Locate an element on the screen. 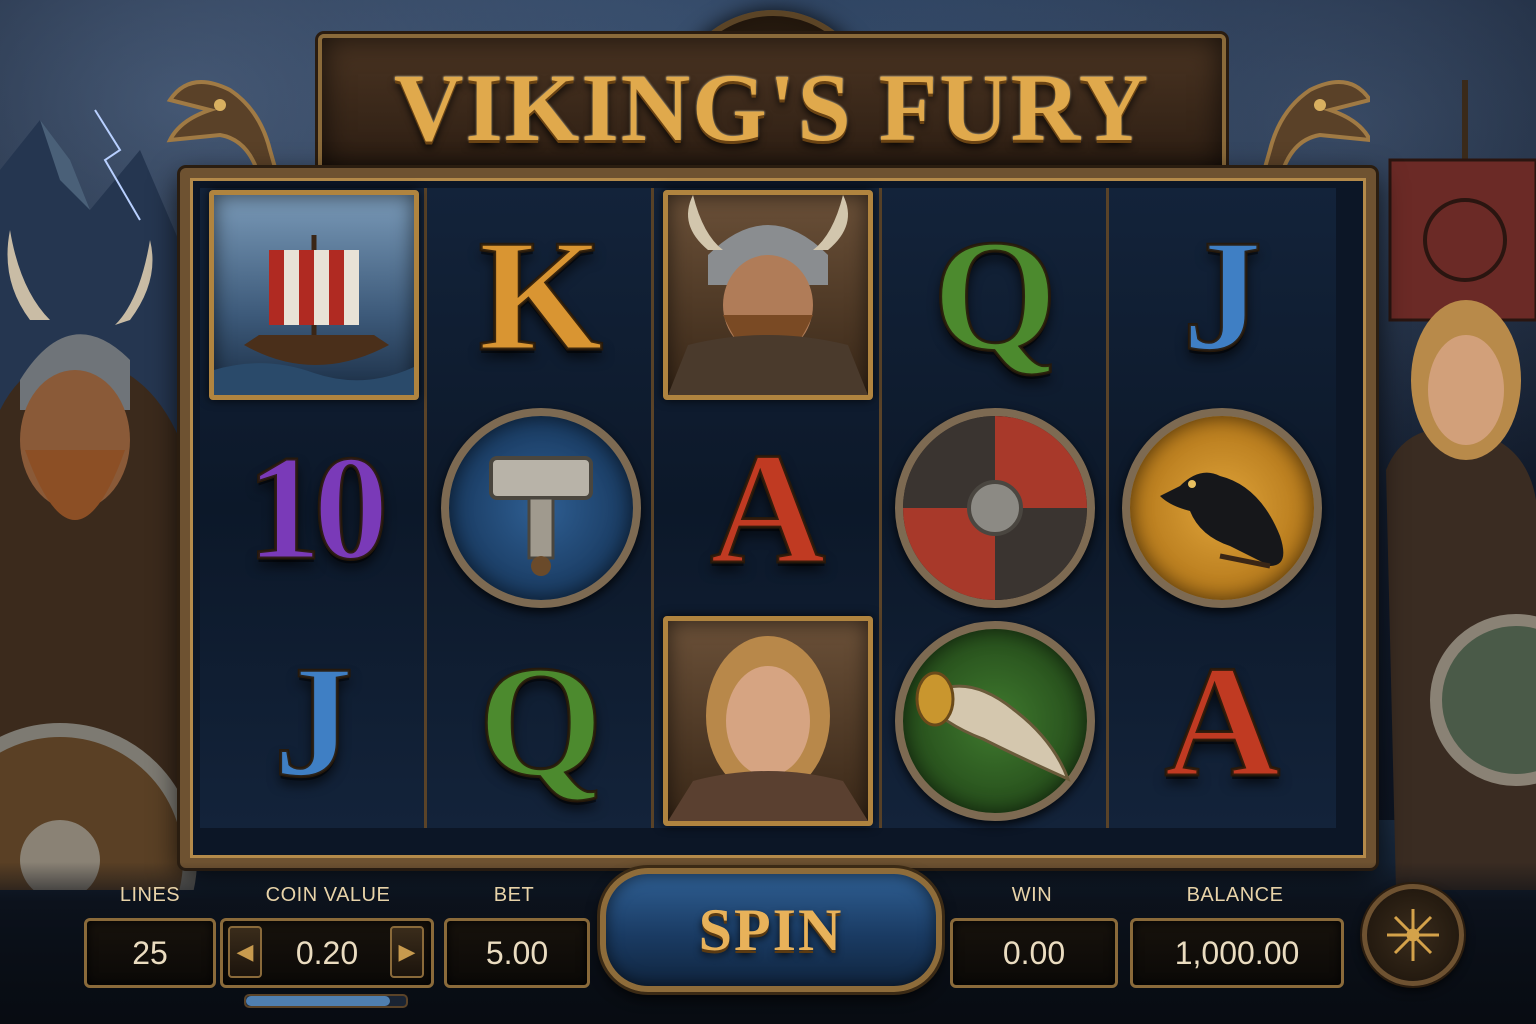 The height and width of the screenshot is (1024, 1536). reel-4: Q is located at coordinates (995, 508).